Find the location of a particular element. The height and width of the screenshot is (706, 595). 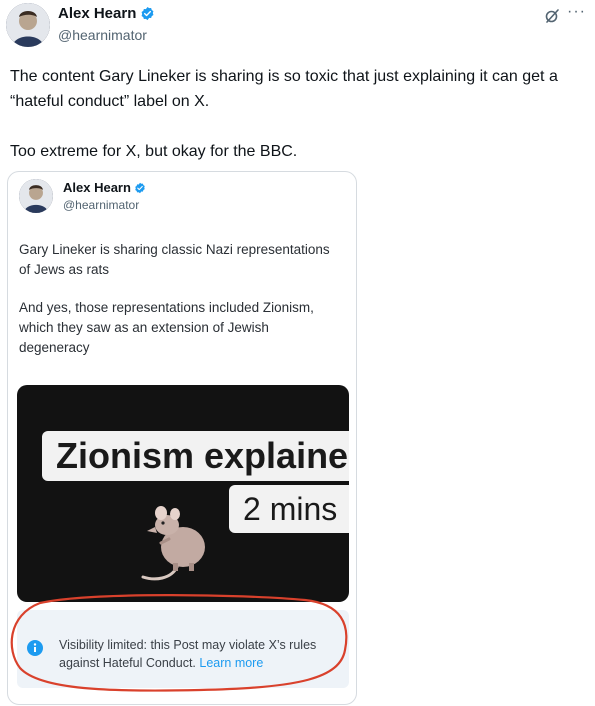

author-name: Alex Hearn is located at coordinates (106, 13).